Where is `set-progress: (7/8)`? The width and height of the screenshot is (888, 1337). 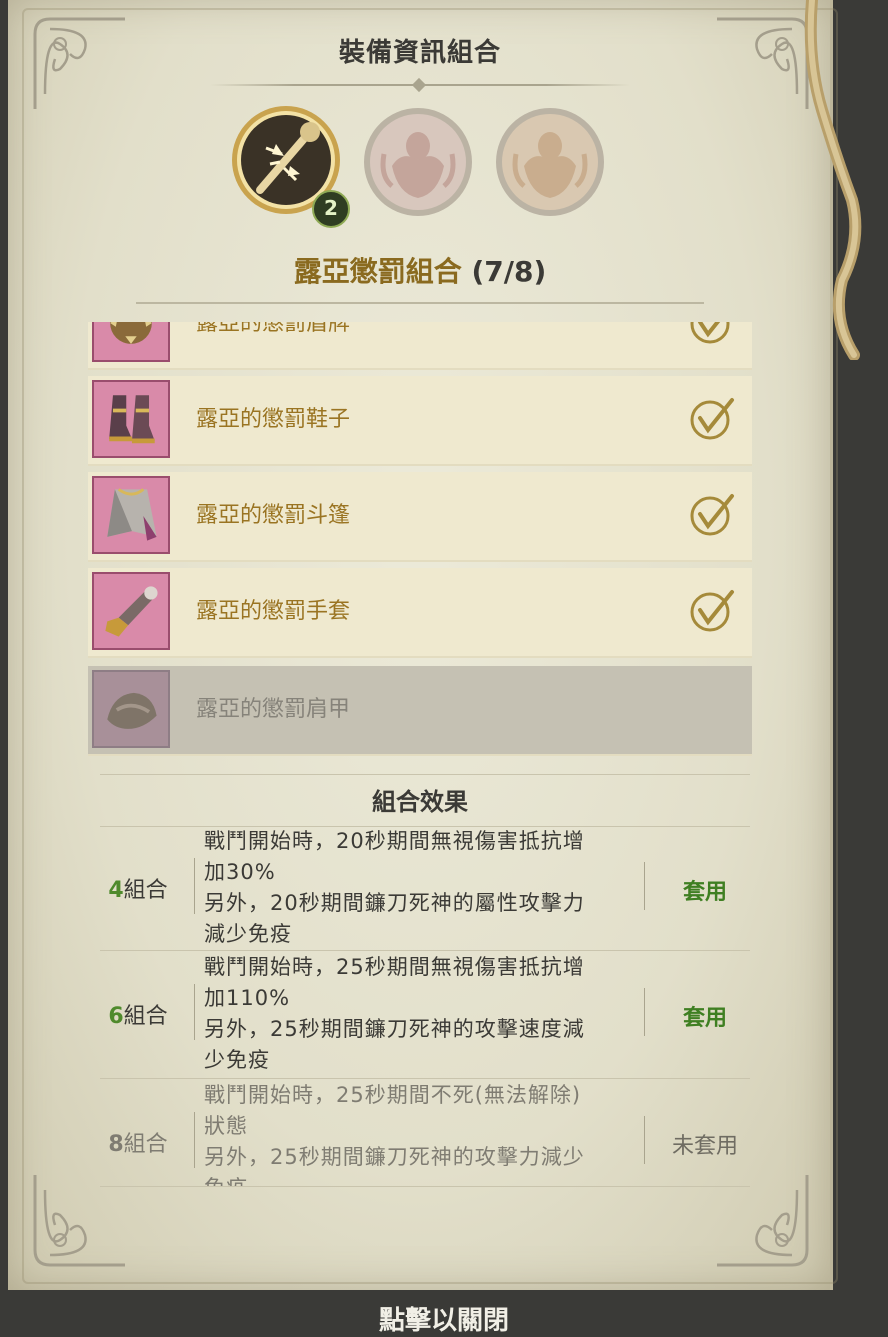 set-progress: (7/8) is located at coordinates (509, 271).